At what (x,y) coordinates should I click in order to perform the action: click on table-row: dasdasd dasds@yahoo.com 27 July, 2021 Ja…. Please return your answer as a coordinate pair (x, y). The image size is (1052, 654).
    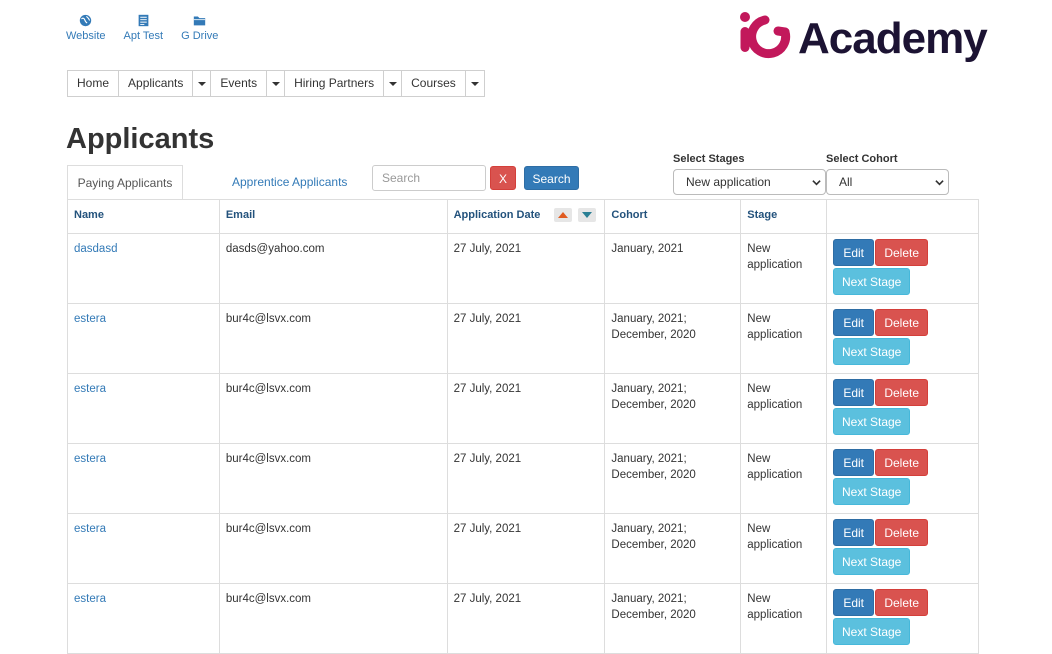
    Looking at the image, I should click on (523, 269).